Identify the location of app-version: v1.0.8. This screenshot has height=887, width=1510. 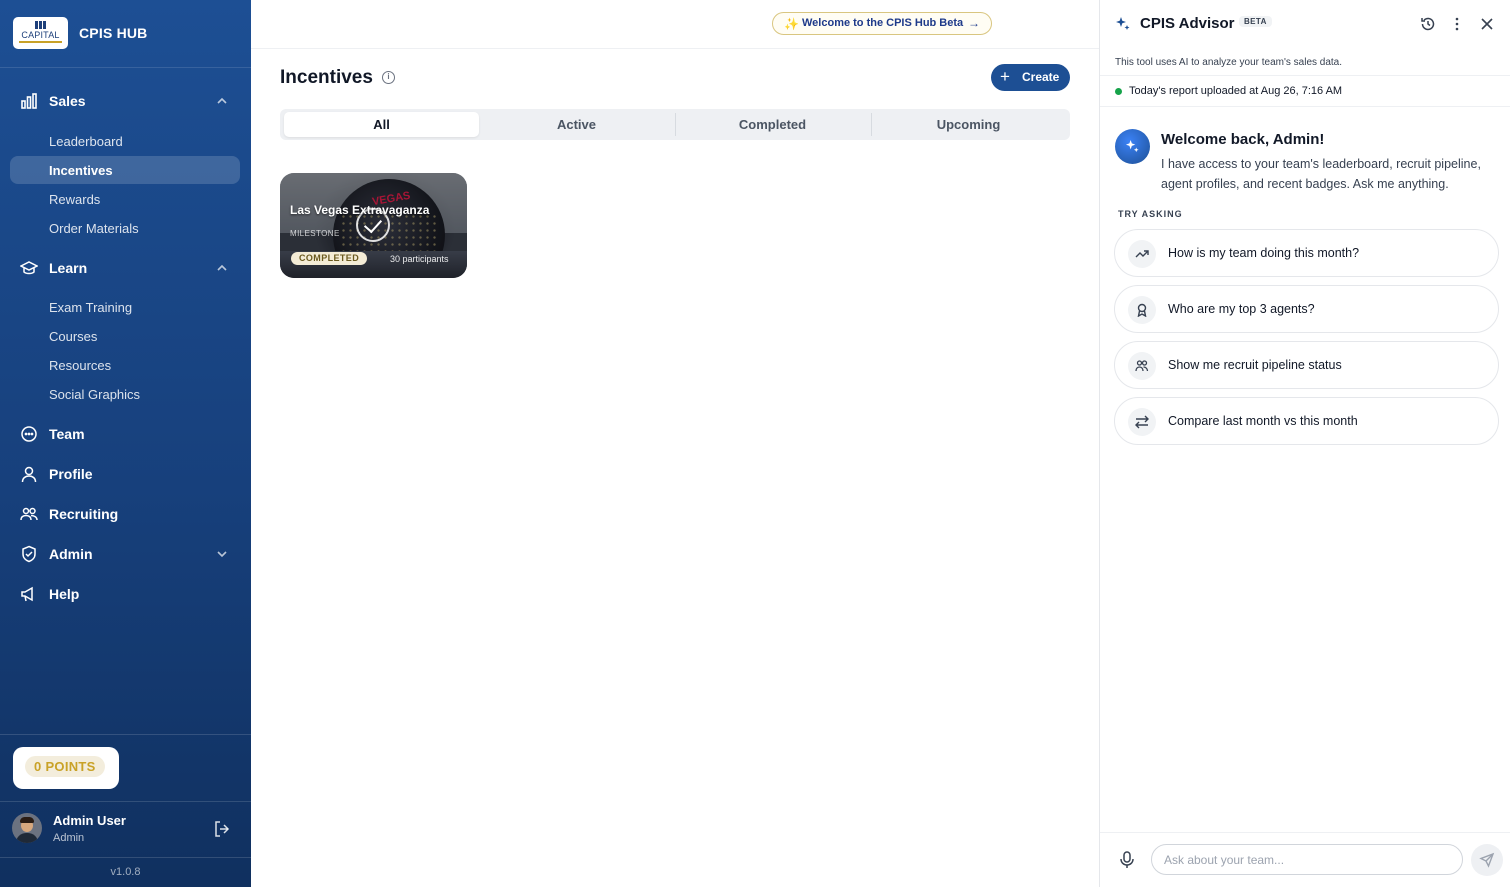
(125, 872).